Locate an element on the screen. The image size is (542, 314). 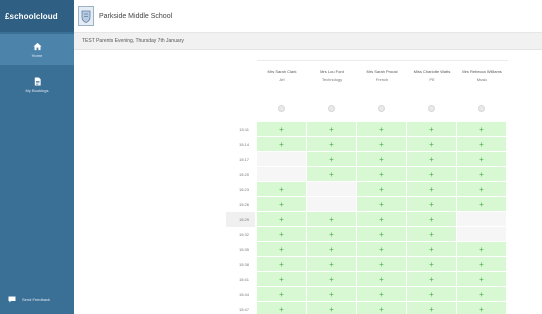
app-logo: £schoolcloud is located at coordinates (37, 16).